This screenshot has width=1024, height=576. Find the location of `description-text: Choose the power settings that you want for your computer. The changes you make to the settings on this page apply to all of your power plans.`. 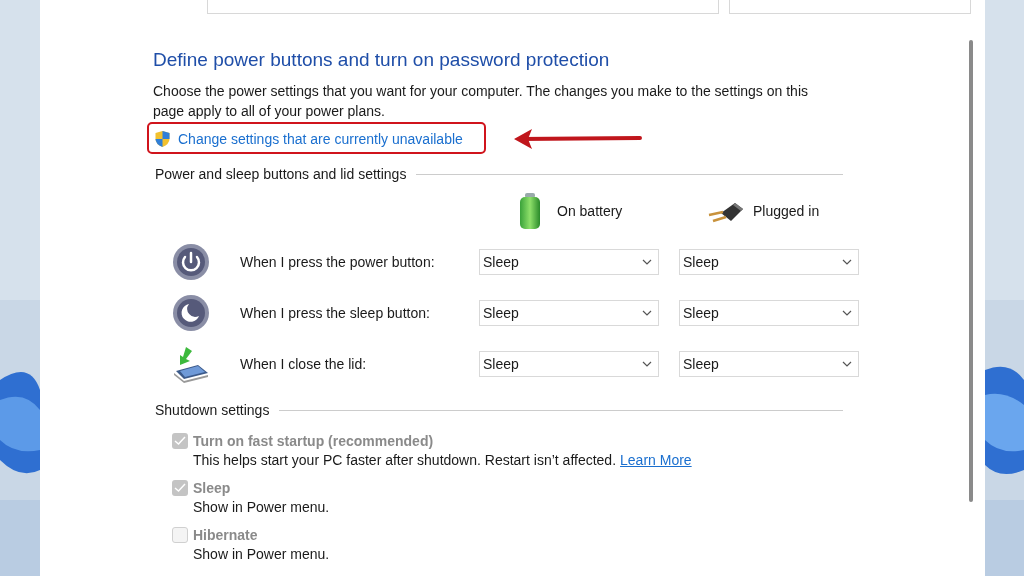

description-text: Choose the power settings that you want for your computer. The changes you make to the settings on this page apply to all of your power plans. is located at coordinates (481, 101).